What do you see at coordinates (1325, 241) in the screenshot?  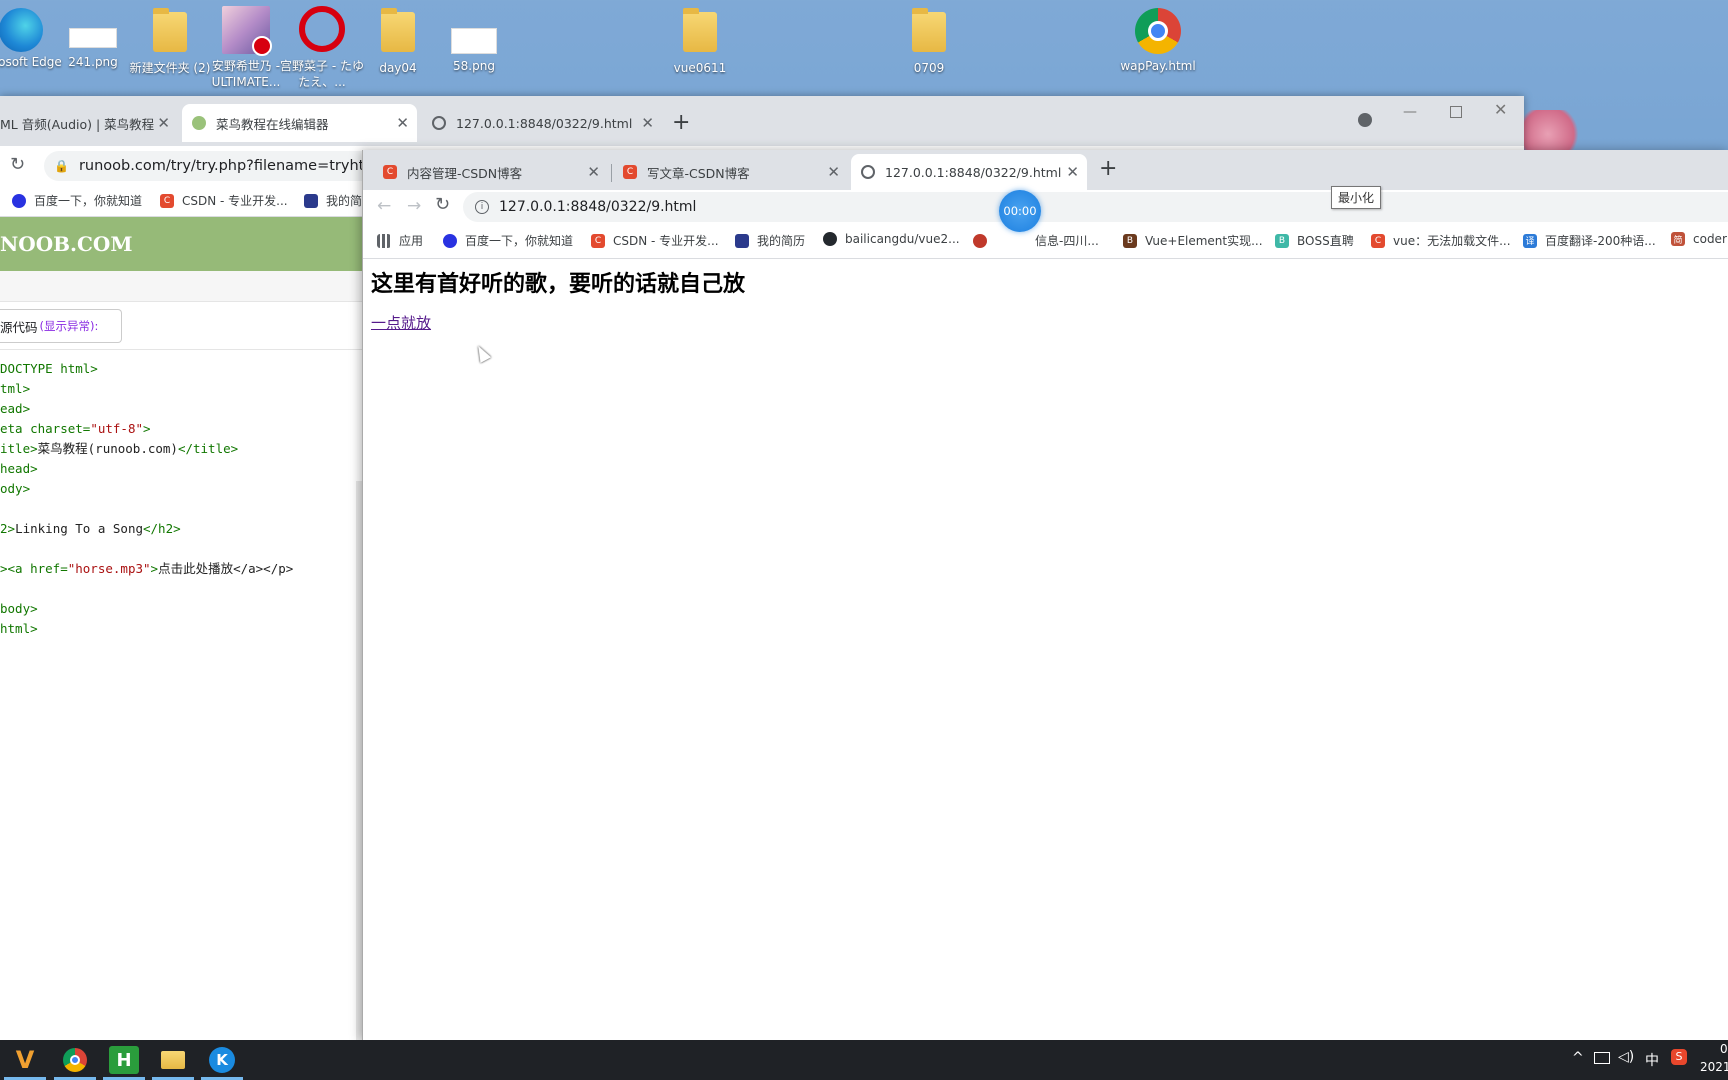 I see `bookmark-label: BOSS直聘` at bounding box center [1325, 241].